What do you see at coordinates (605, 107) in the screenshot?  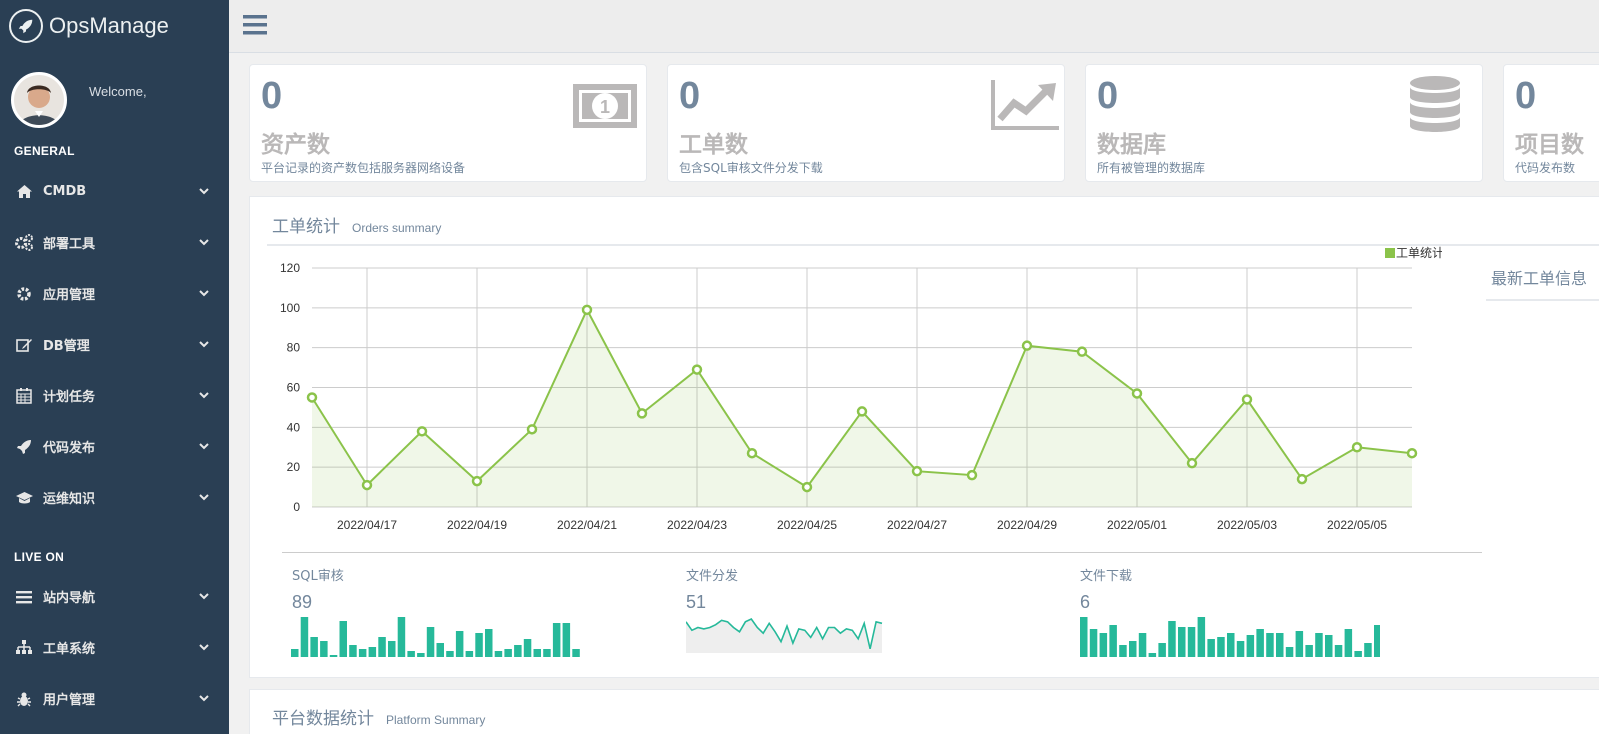 I see `svg-text: 1` at bounding box center [605, 107].